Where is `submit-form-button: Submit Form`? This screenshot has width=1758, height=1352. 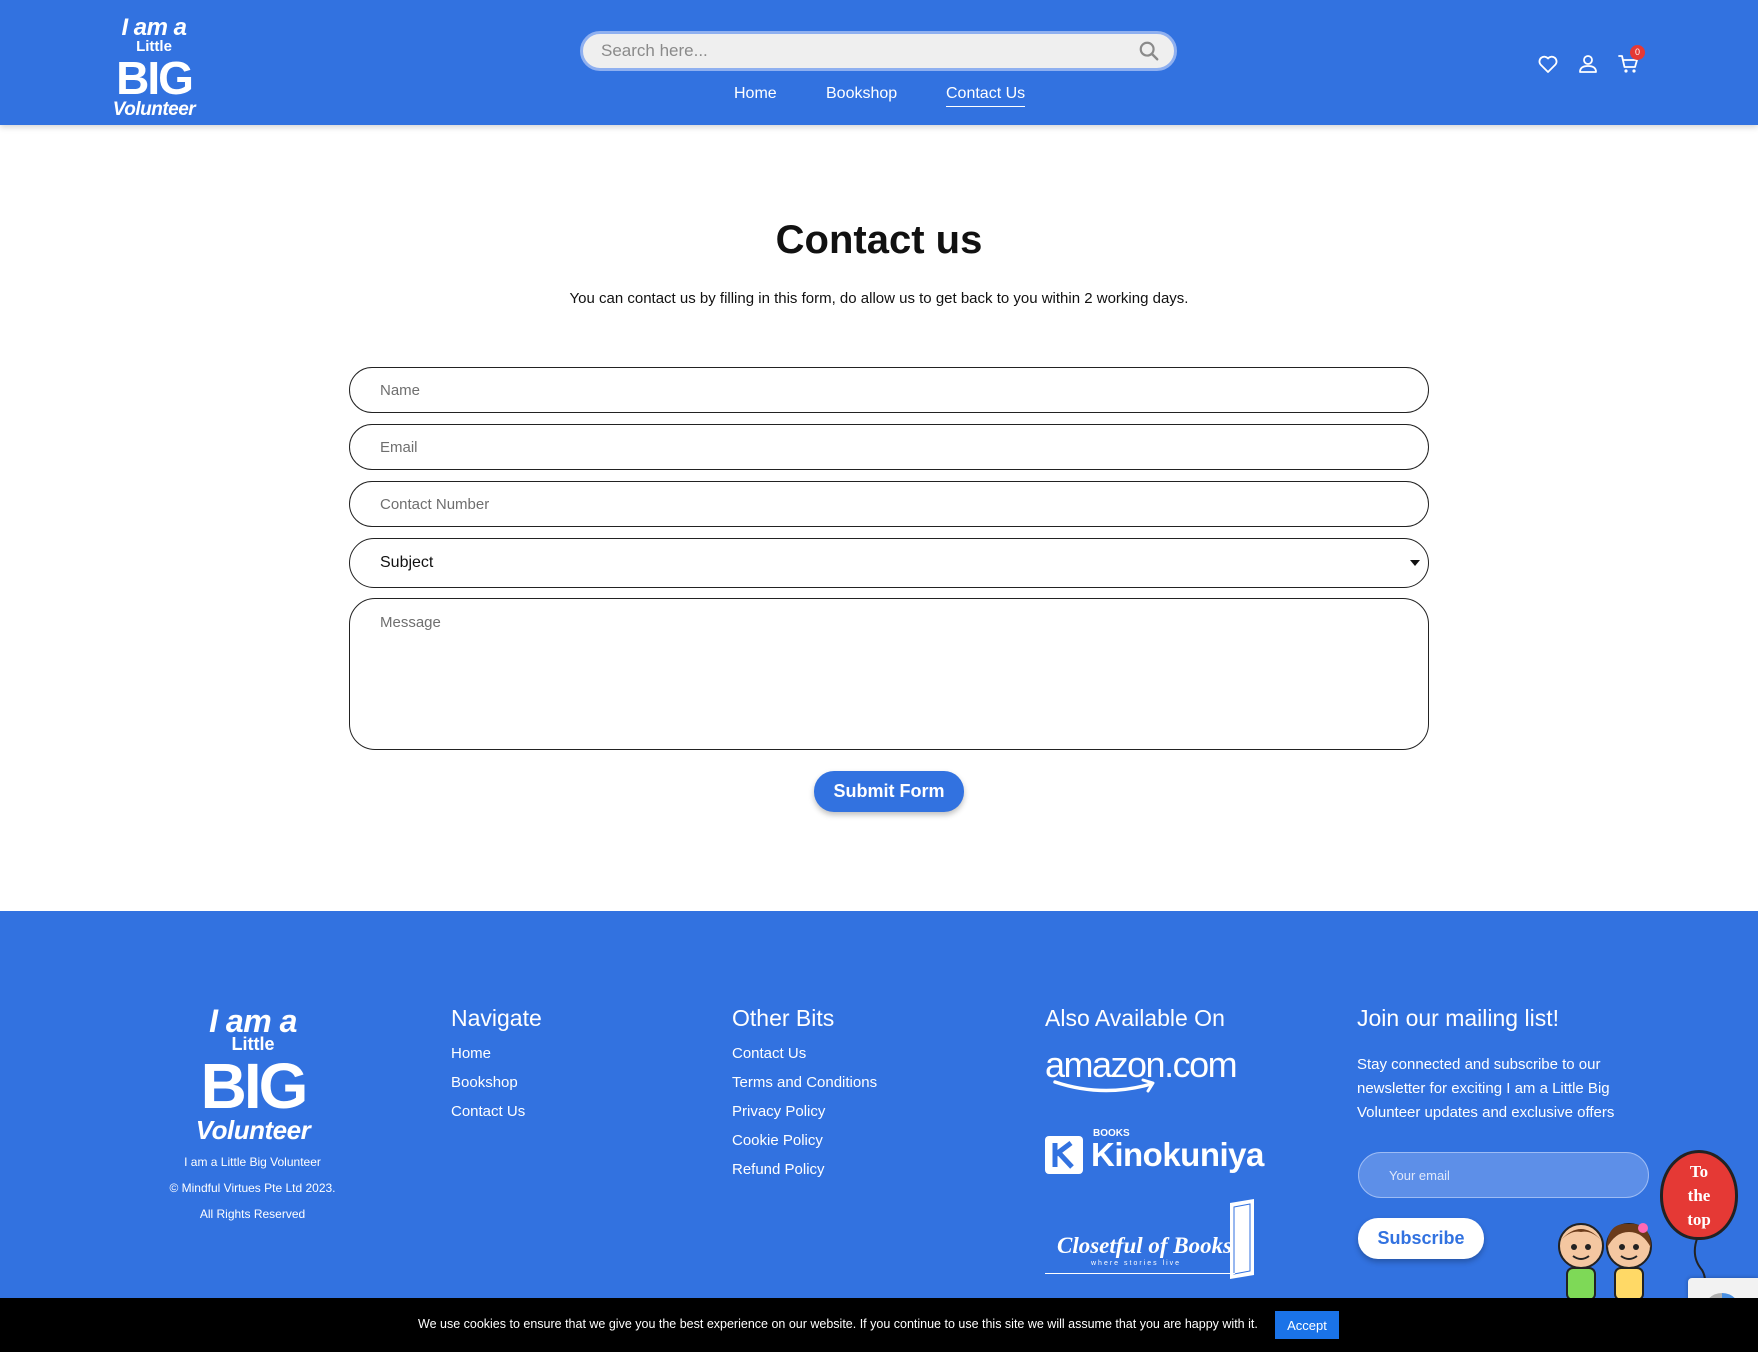
submit-form-button: Submit Form is located at coordinates (889, 791).